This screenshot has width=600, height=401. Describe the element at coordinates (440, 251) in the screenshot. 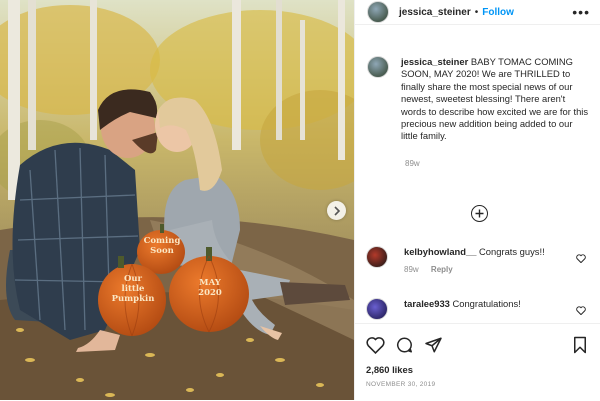

I see `comment-username: kelbyhowland__` at that location.